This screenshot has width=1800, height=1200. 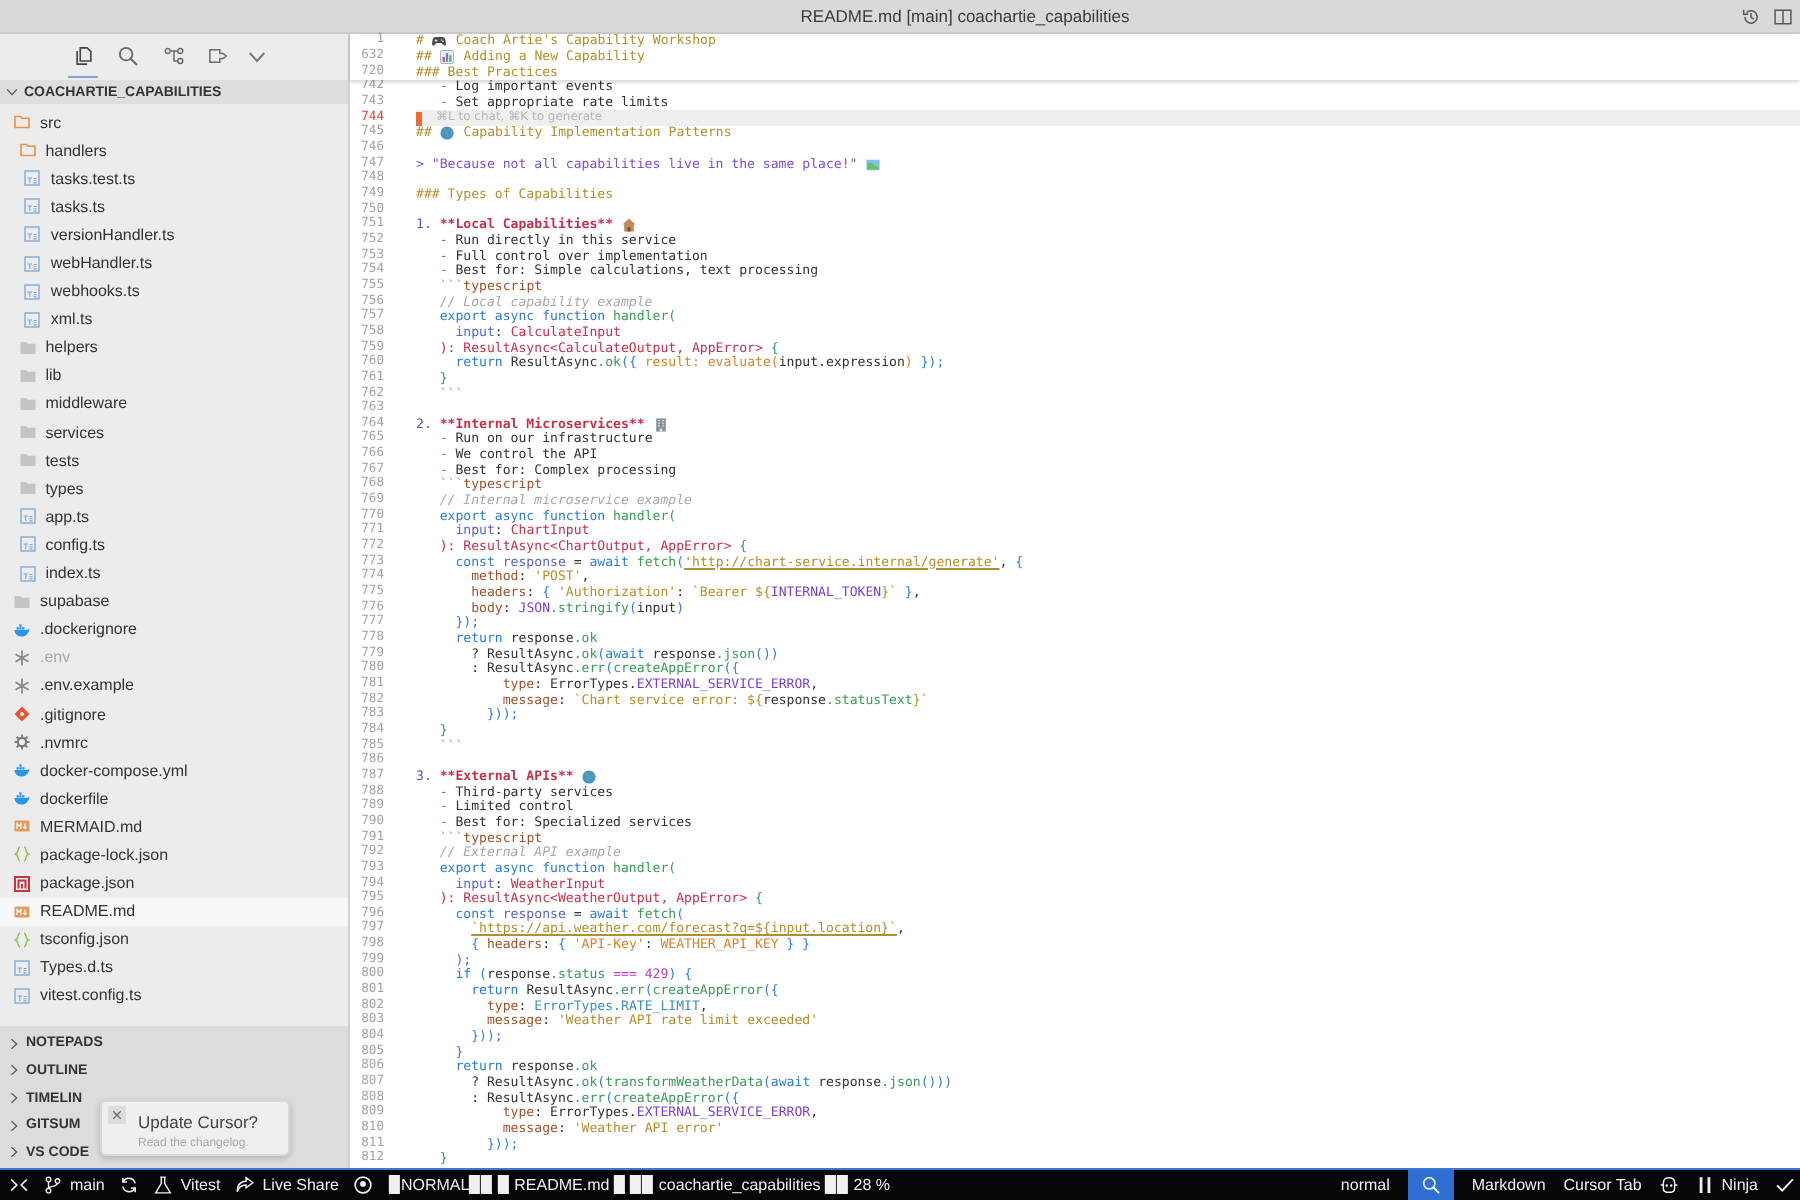 What do you see at coordinates (1602, 1185) in the screenshot?
I see `status-text: Cursor Tab` at bounding box center [1602, 1185].